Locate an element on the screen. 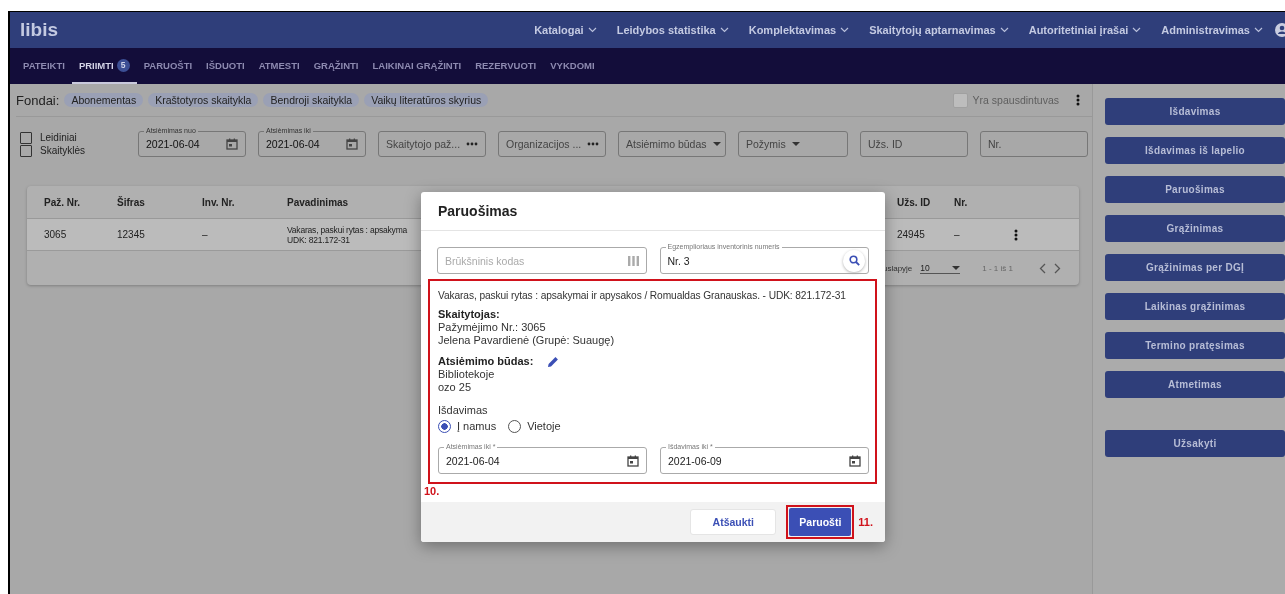 Image resolution: width=1285 pixels, height=594 pixels. annotation-number: 11. is located at coordinates (865, 522).